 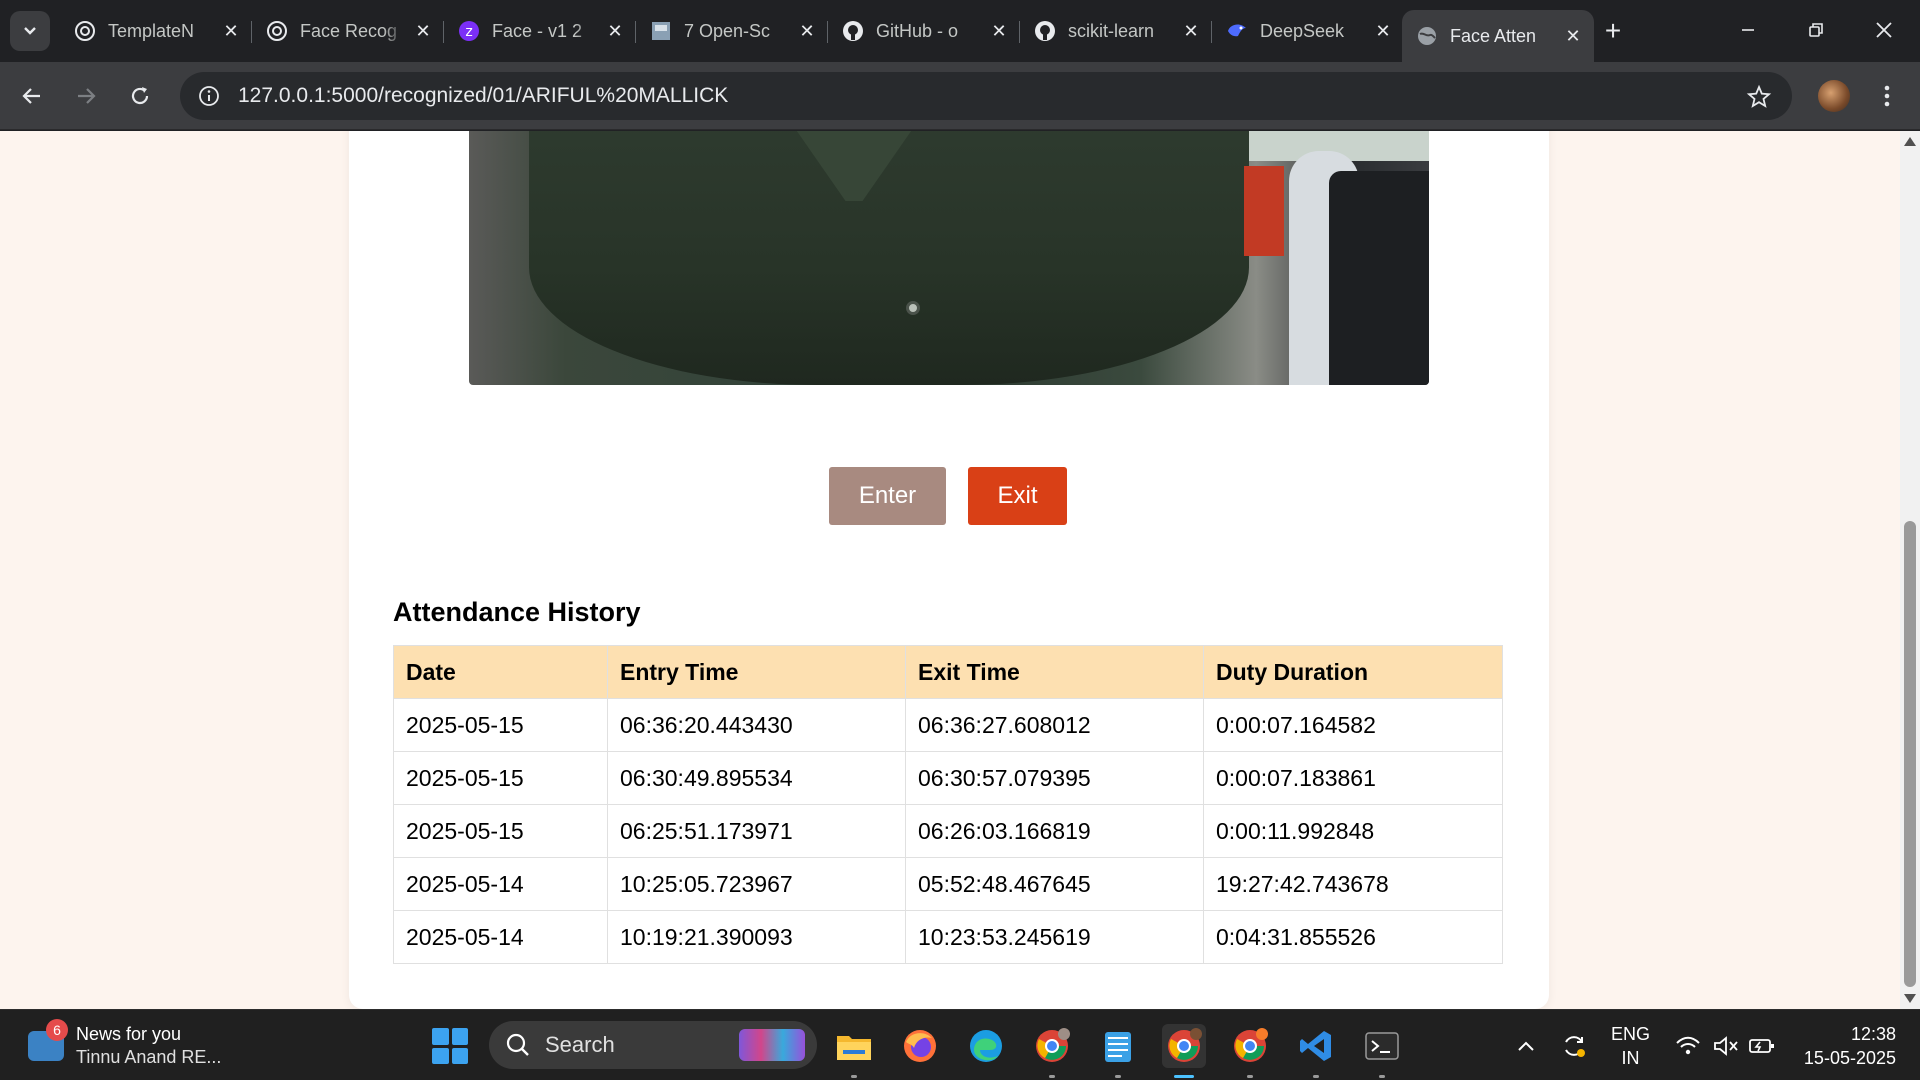 I want to click on tab-face-attendance: Face Atten ✕, so click(x=1498, y=36).